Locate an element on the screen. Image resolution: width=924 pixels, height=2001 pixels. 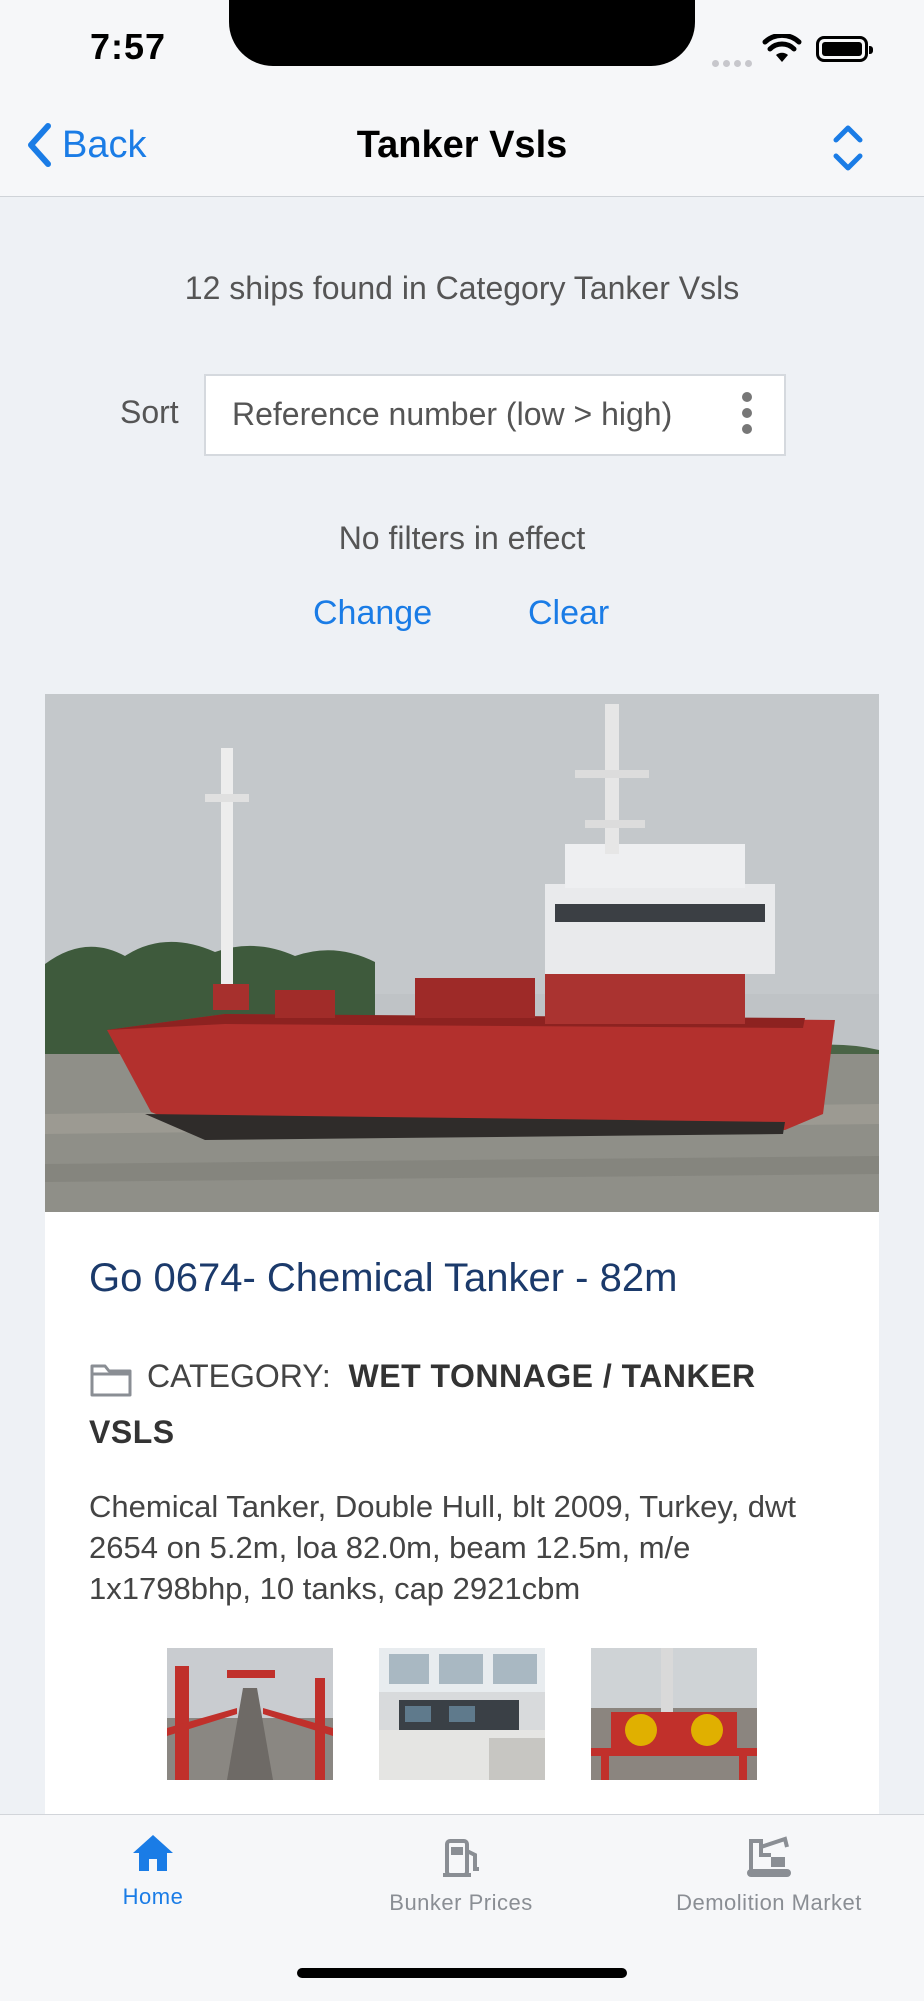
results-summary: 12 ships found in Category Tanker Vsls is located at coordinates (462, 288).